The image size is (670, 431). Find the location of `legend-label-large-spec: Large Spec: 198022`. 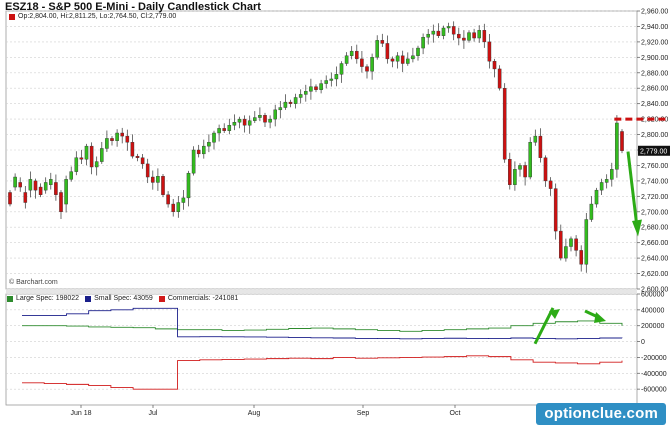

legend-label-large-spec: Large Spec: 198022 is located at coordinates (48, 298).